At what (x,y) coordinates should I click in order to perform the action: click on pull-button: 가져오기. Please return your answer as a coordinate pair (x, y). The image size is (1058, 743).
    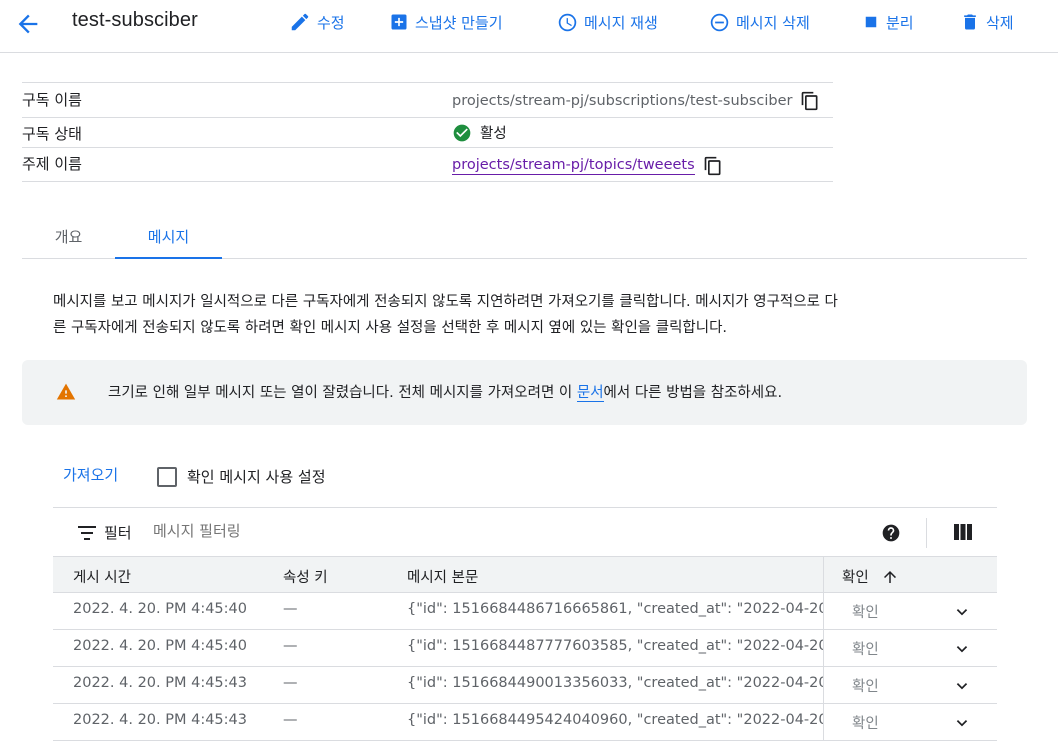
    Looking at the image, I should click on (90, 474).